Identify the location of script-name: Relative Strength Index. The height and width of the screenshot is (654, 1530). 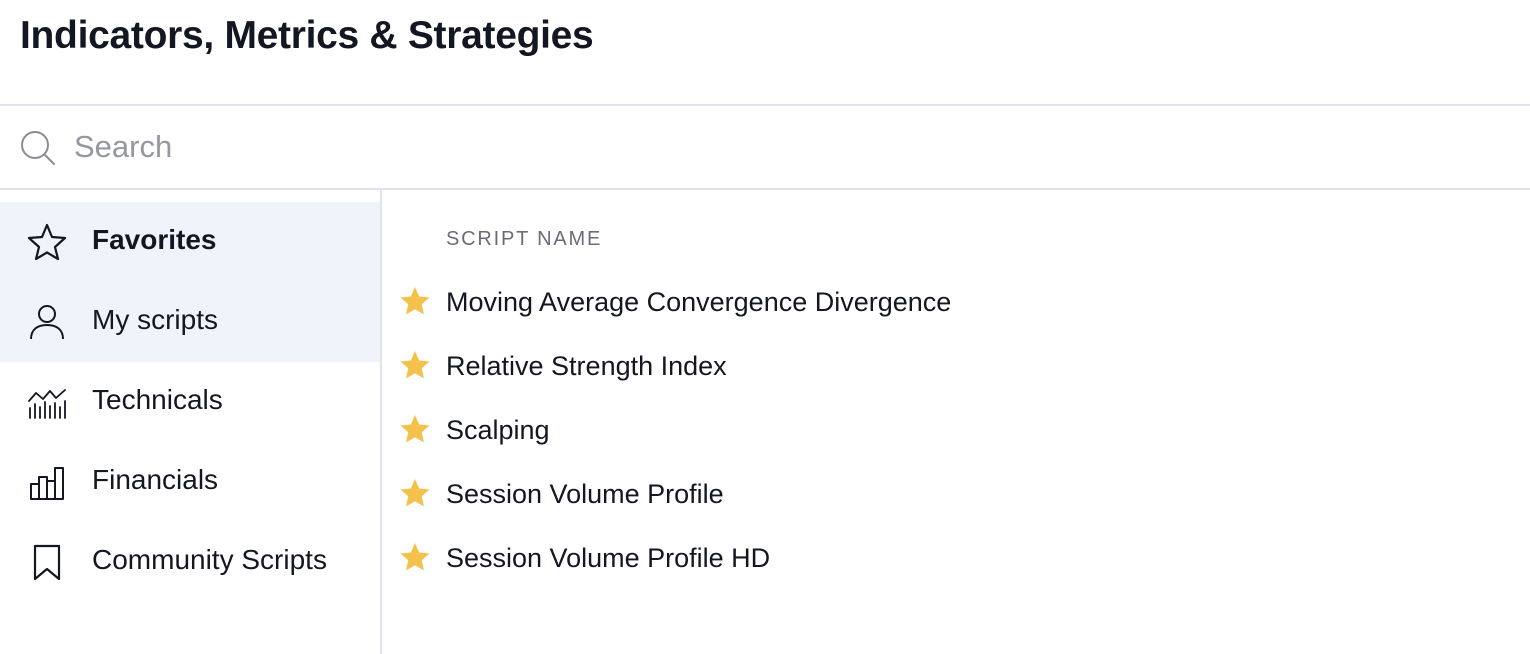
(586, 366).